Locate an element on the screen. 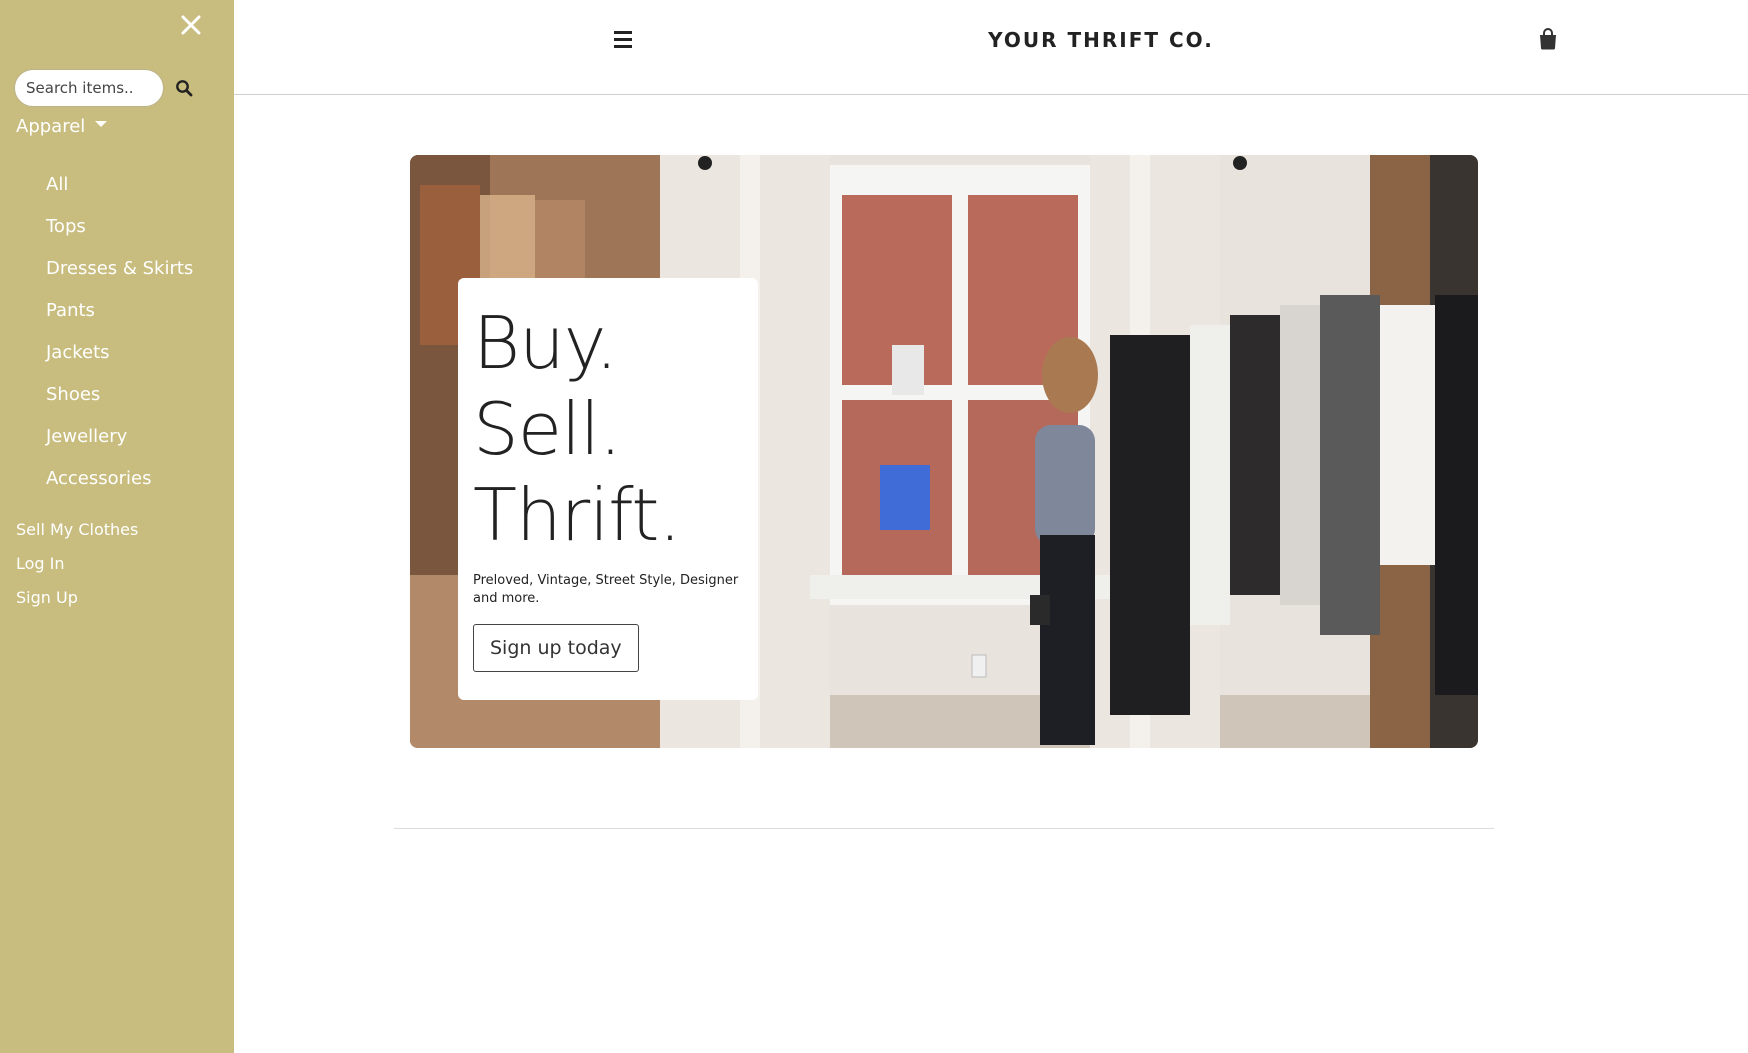  hero-headline-line: Sell. is located at coordinates (547, 429).